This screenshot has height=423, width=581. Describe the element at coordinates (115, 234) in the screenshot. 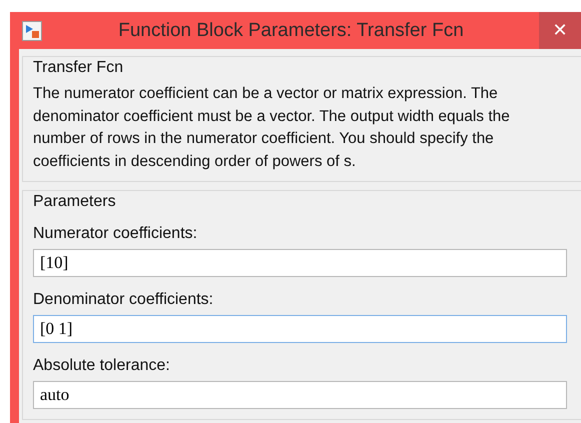

I see `field-label: Numerator coefficients:` at that location.